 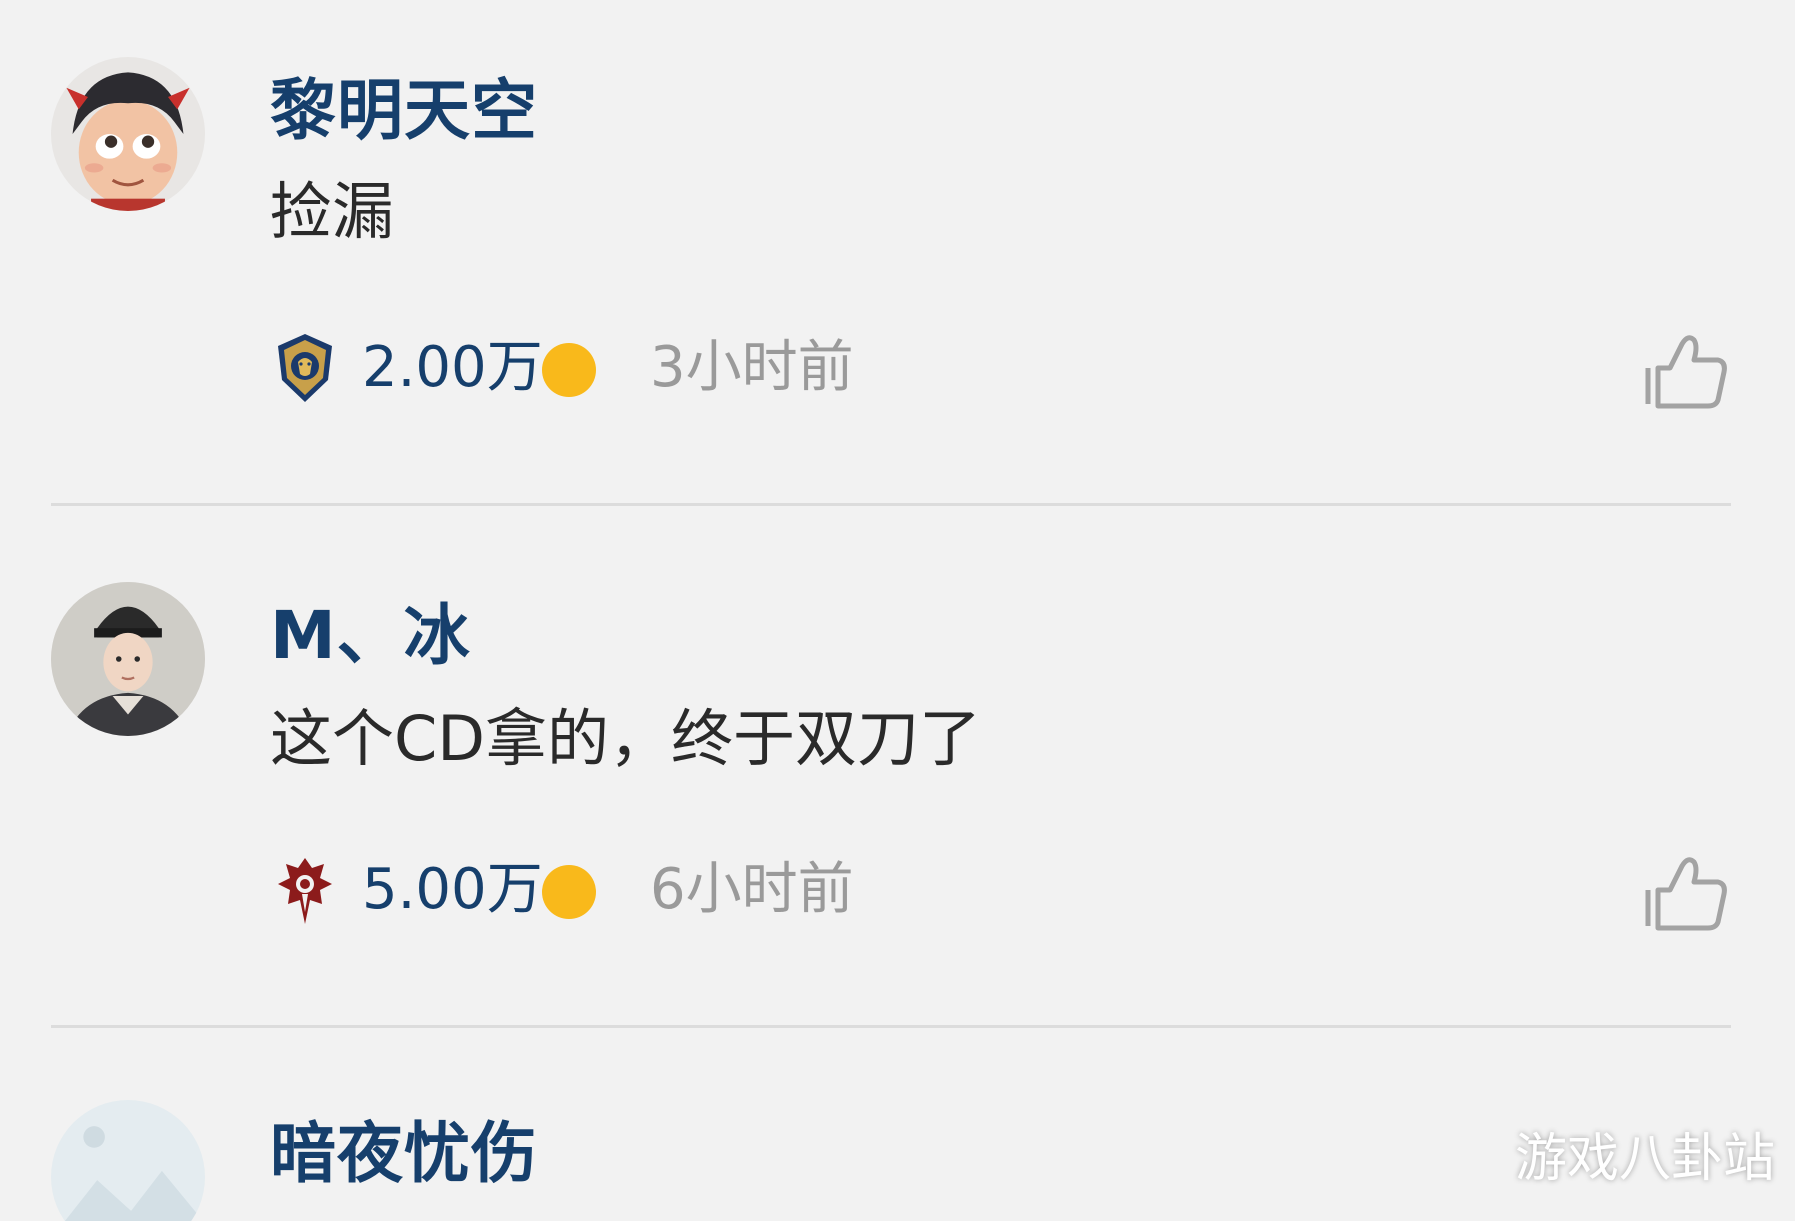 What do you see at coordinates (752, 889) in the screenshot?
I see `timestamp: 6小时前` at bounding box center [752, 889].